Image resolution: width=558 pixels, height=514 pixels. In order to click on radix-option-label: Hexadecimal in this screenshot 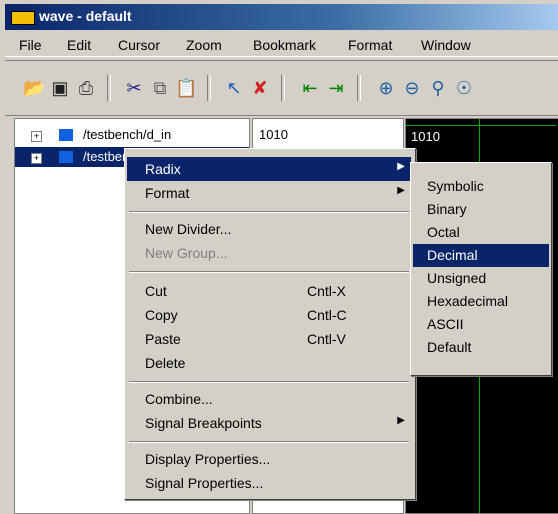, I will do `click(467, 301)`.